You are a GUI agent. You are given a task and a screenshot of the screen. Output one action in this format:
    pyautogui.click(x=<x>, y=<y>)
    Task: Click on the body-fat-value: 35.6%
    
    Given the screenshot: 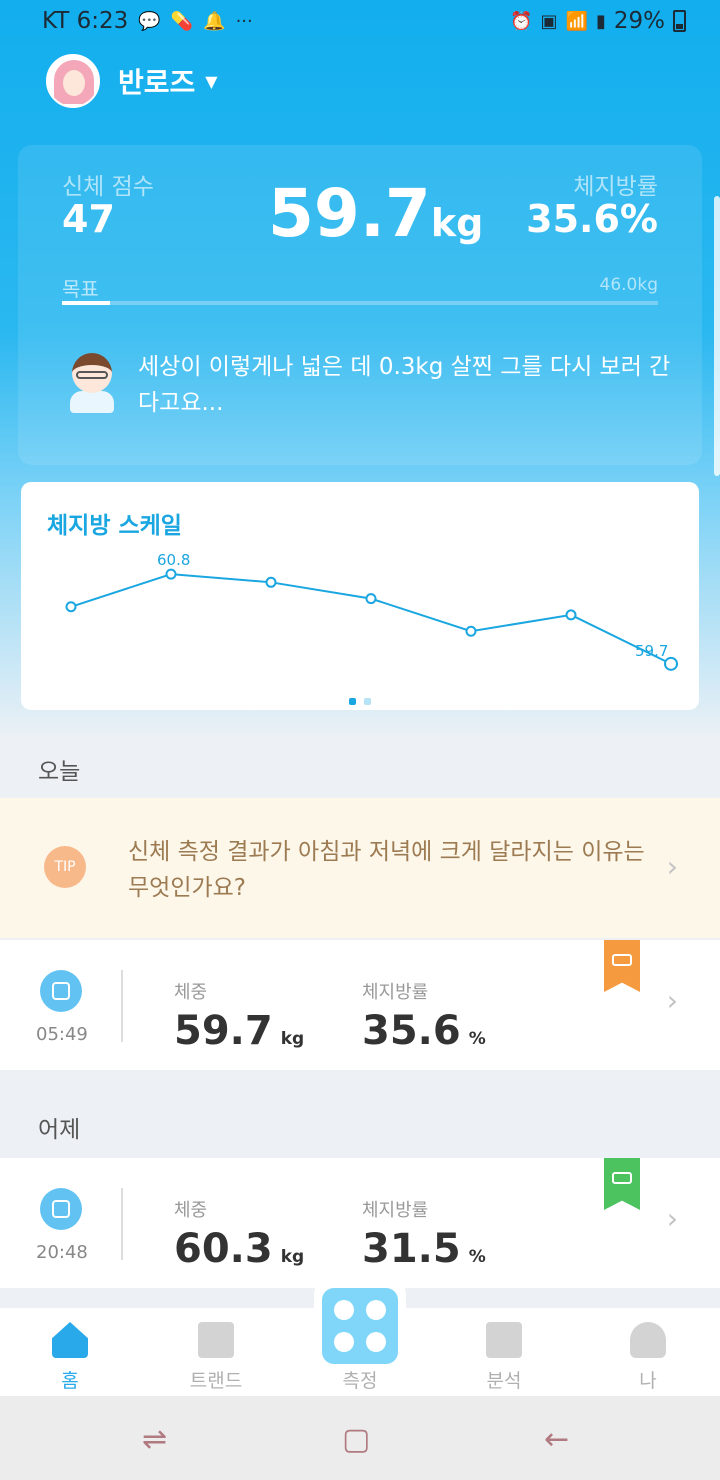 What is the action you would take?
    pyautogui.click(x=592, y=219)
    